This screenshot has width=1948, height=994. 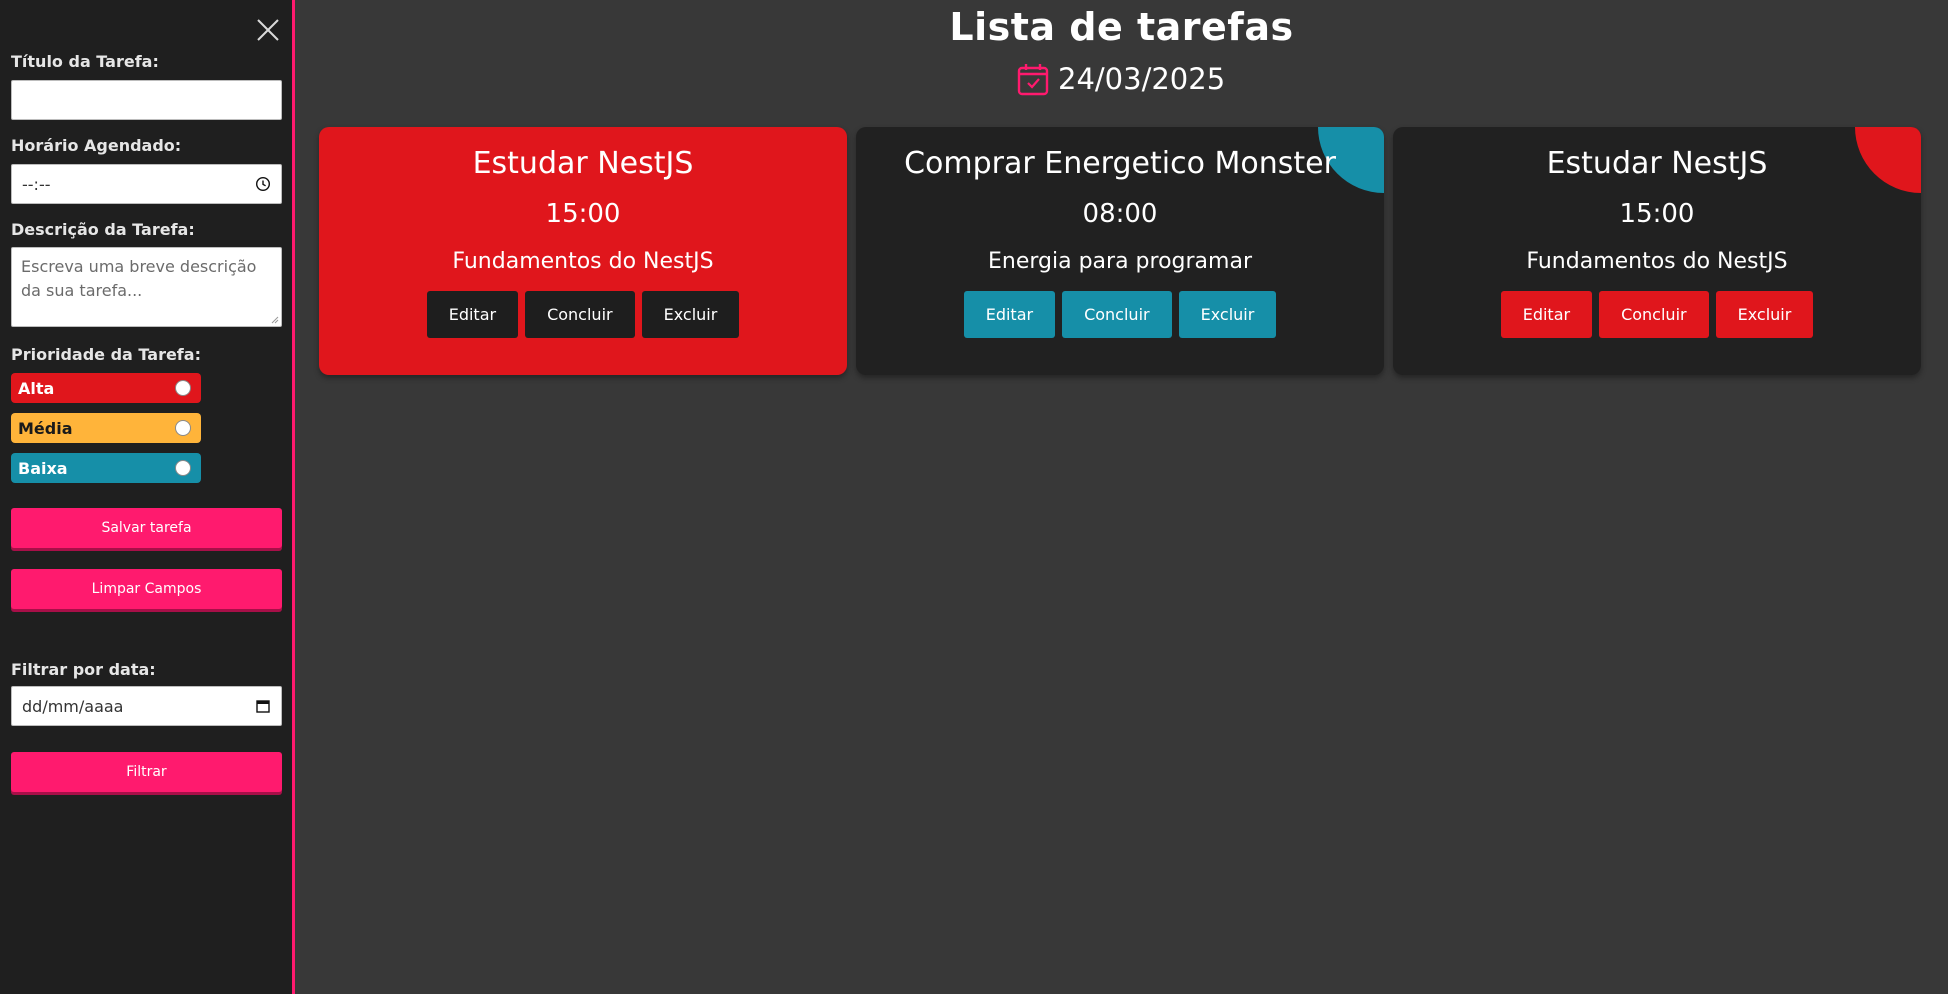 What do you see at coordinates (183, 468) in the screenshot?
I see `priority-radio-low` at bounding box center [183, 468].